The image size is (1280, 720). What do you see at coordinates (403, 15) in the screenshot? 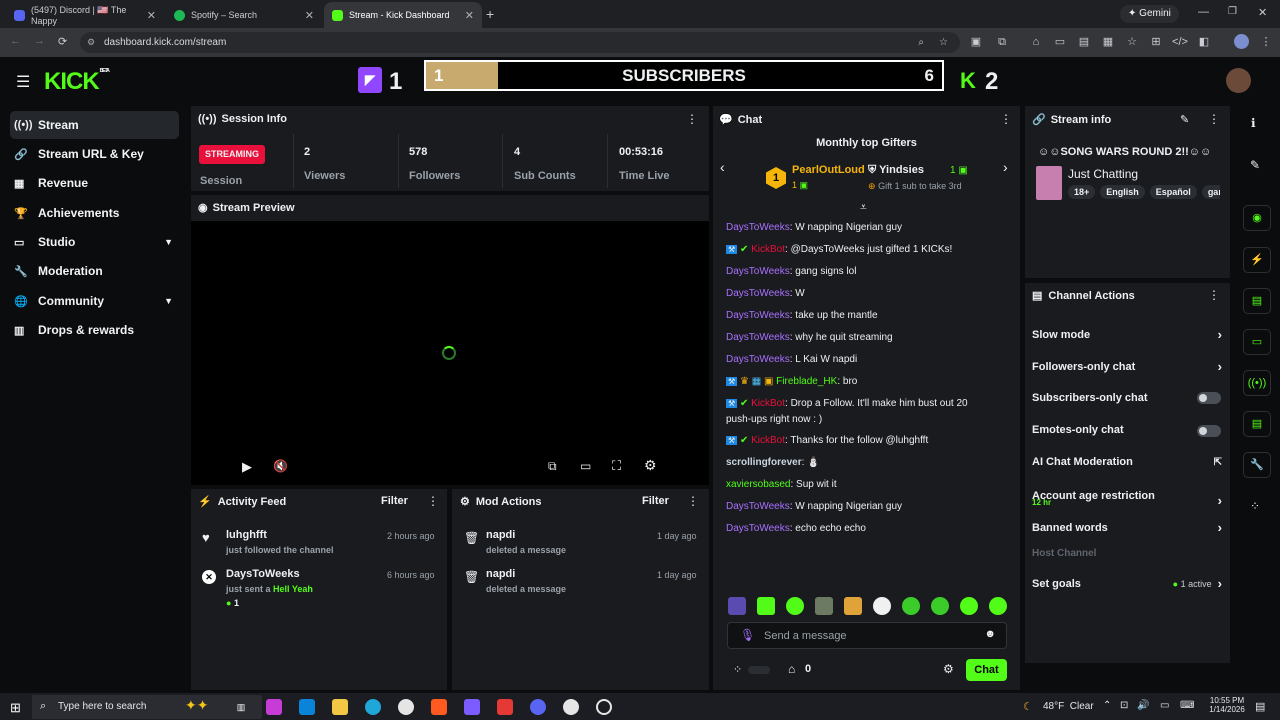
I see `tab-kick-dashboard: Stream - Kick Dashboard ✕` at bounding box center [403, 15].